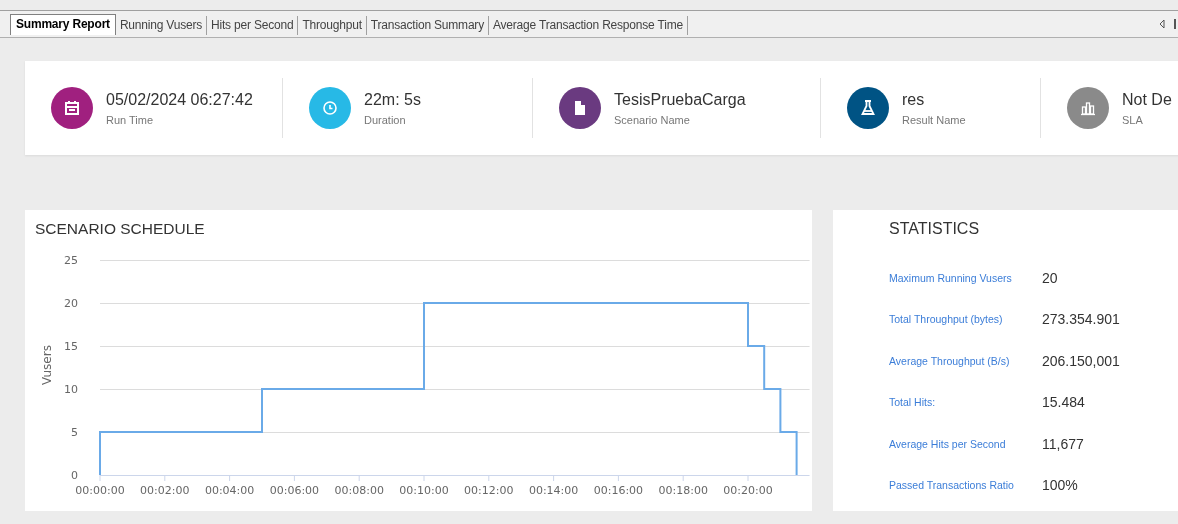 The width and height of the screenshot is (1178, 524). What do you see at coordinates (618, 490) in the screenshot?
I see `x-tick-label: 00:16:00` at bounding box center [618, 490].